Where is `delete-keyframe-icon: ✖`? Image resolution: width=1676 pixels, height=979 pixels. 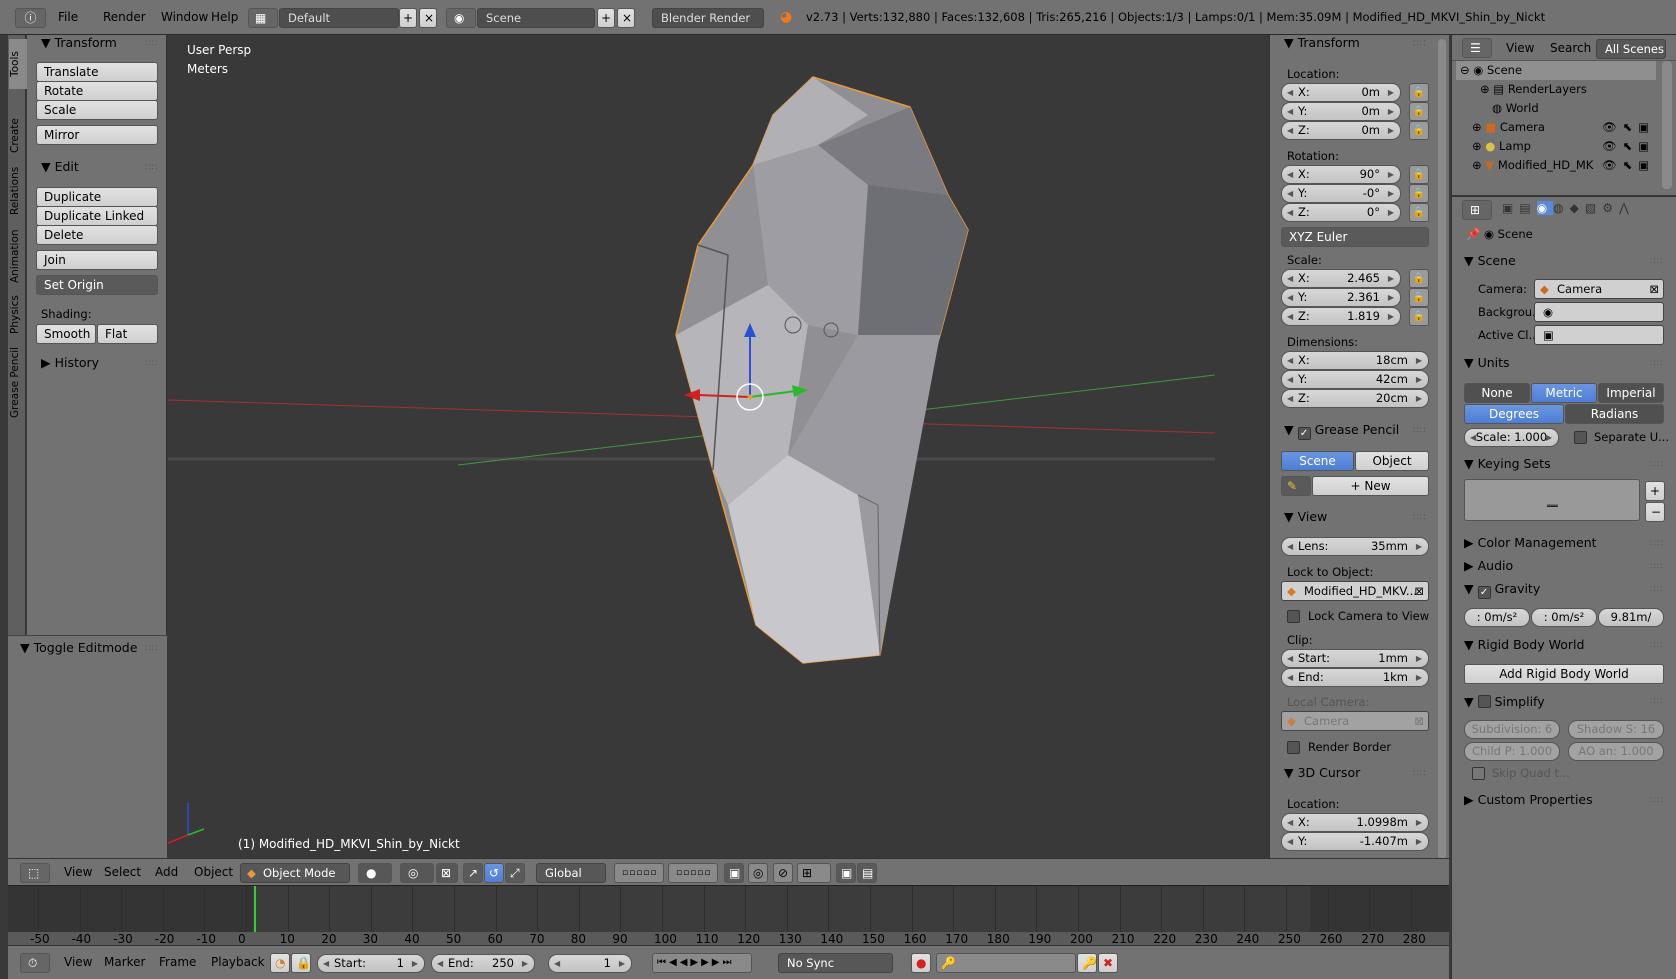
delete-keyframe-icon: ✖ is located at coordinates (1108, 963).